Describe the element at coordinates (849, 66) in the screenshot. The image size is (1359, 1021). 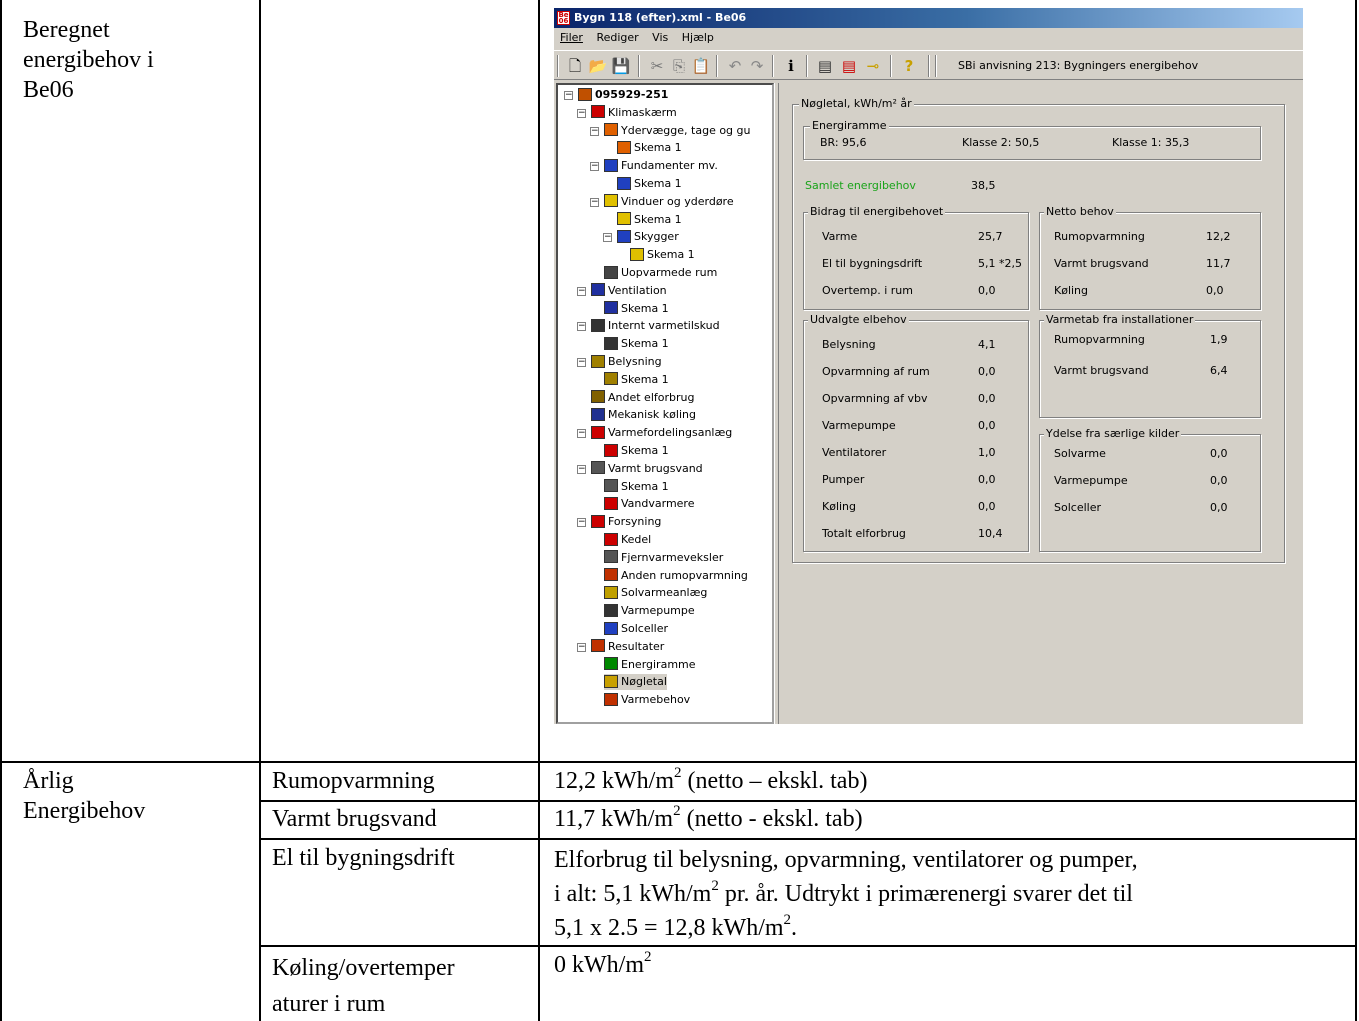
I see `abc-report-icon: ▤` at that location.